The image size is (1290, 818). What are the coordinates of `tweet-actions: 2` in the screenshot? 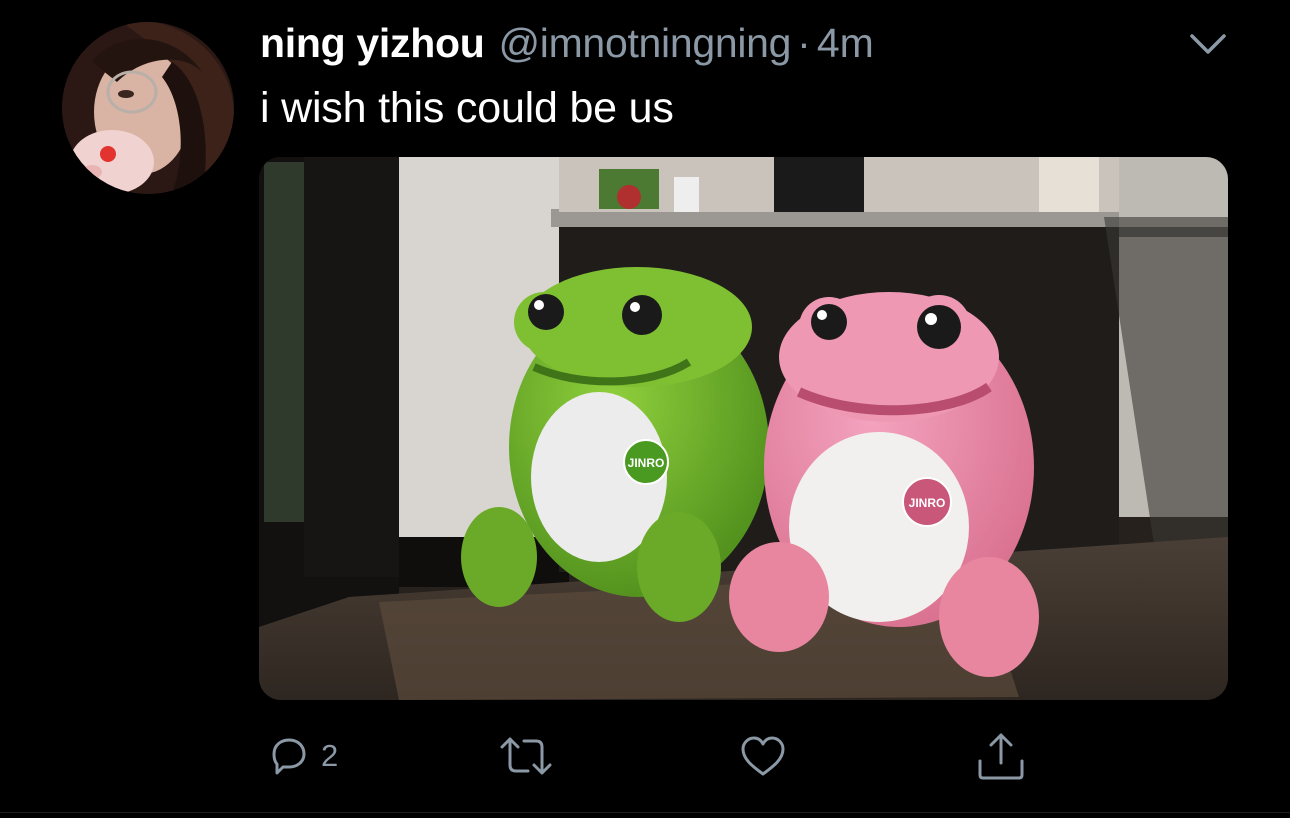 It's located at (645, 758).